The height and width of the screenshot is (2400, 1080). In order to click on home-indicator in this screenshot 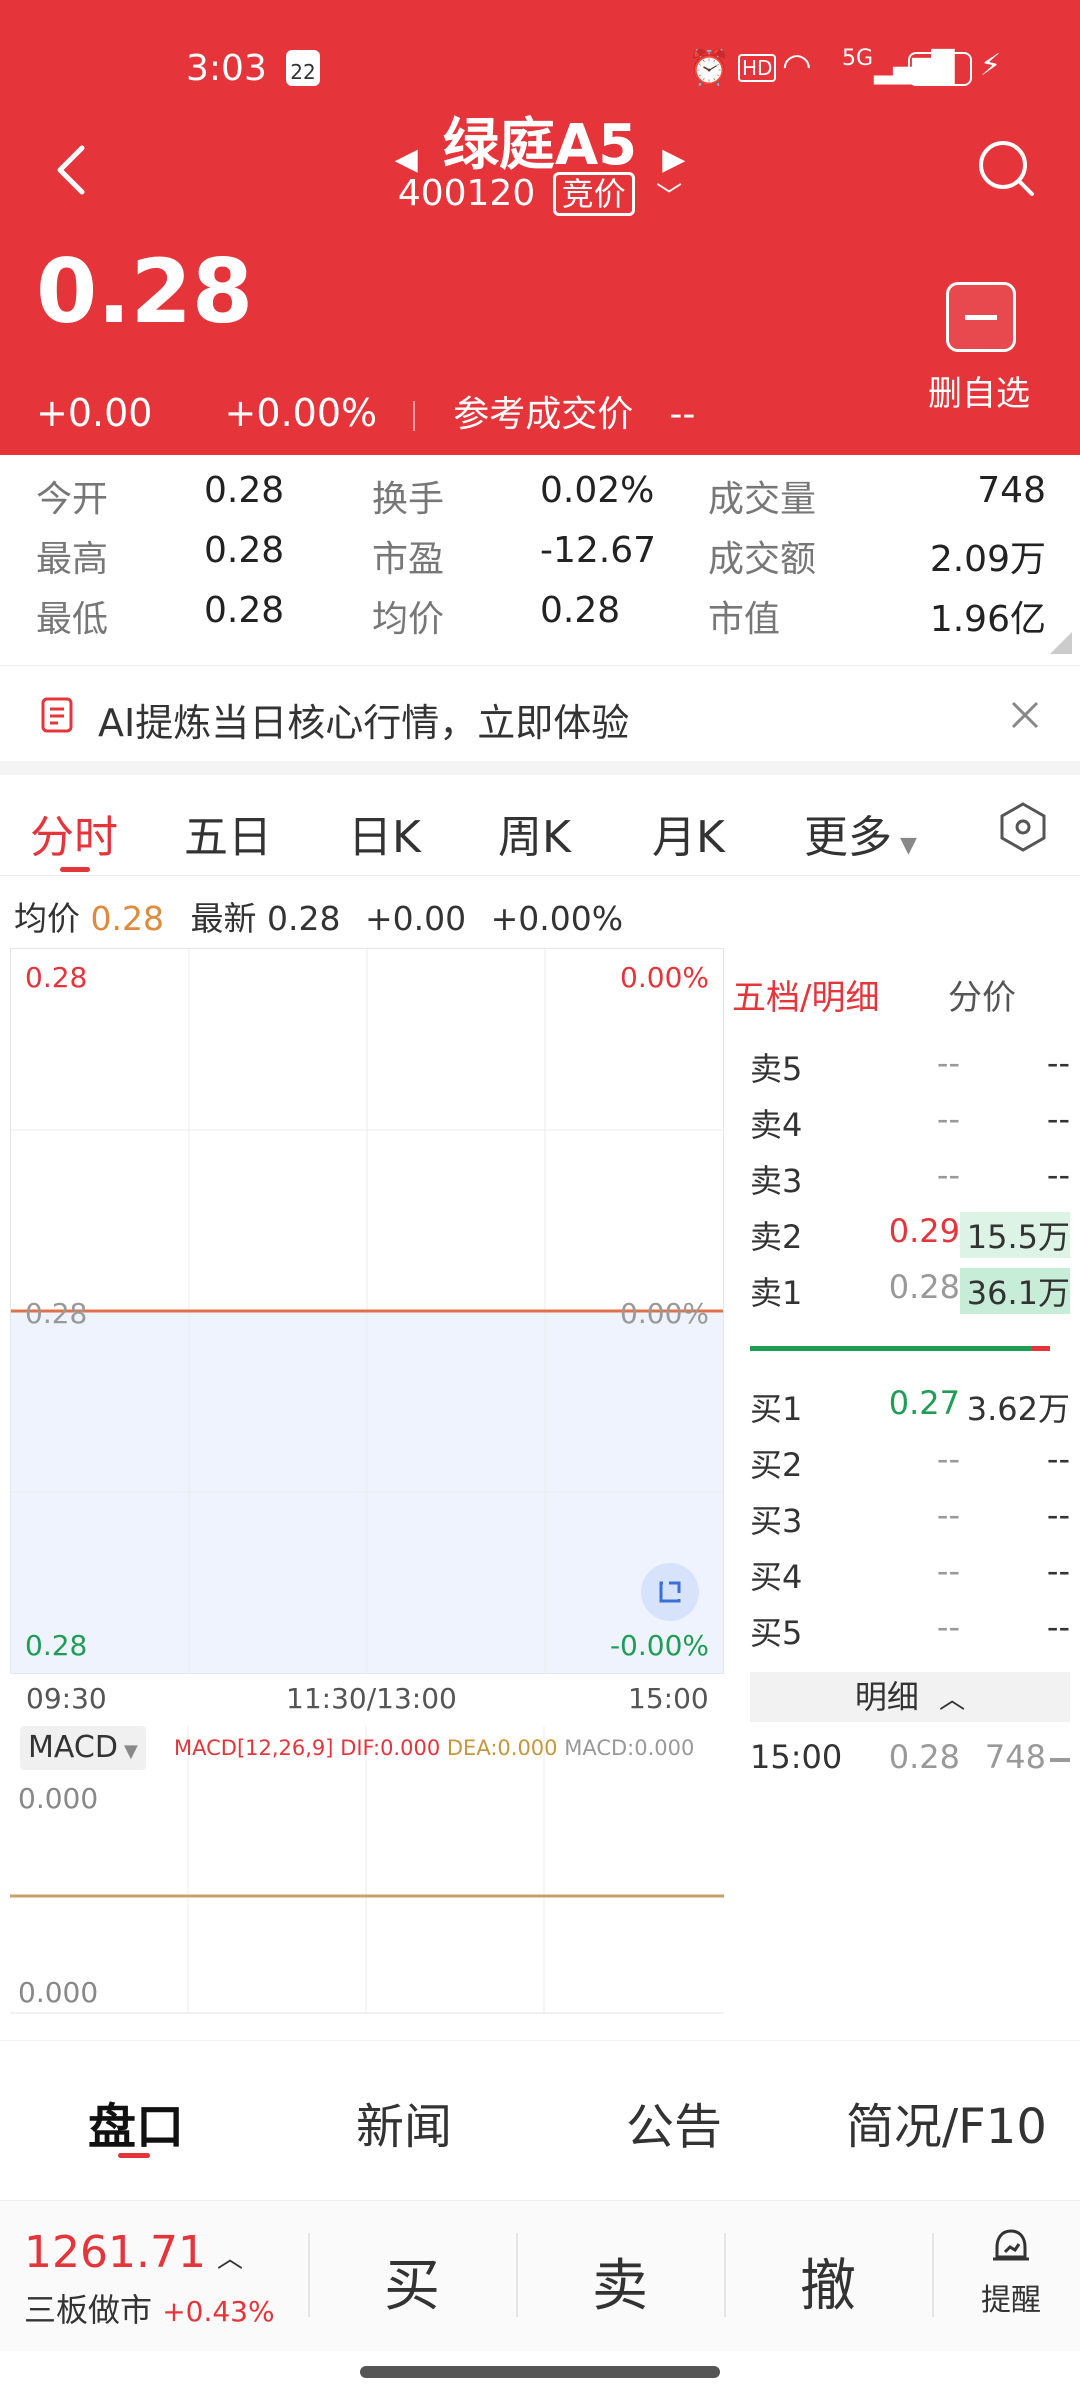, I will do `click(540, 2372)`.